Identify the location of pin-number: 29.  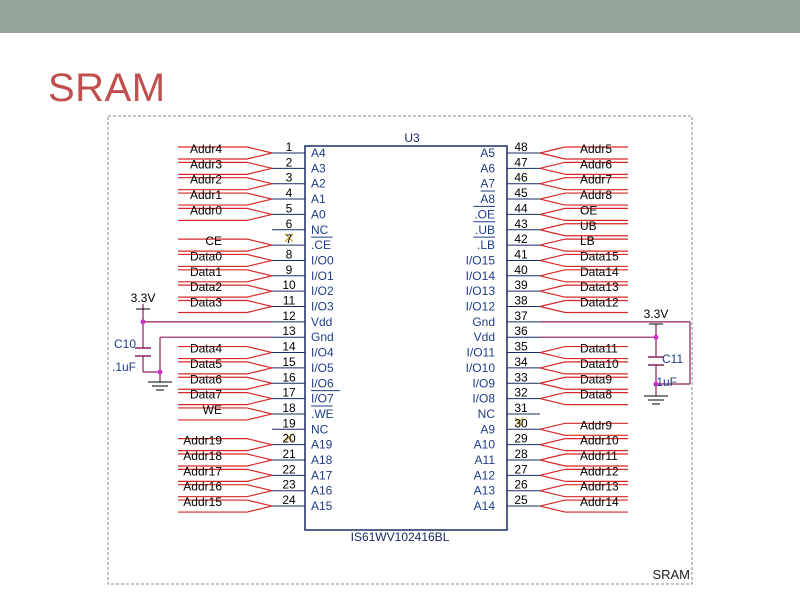
(521, 439).